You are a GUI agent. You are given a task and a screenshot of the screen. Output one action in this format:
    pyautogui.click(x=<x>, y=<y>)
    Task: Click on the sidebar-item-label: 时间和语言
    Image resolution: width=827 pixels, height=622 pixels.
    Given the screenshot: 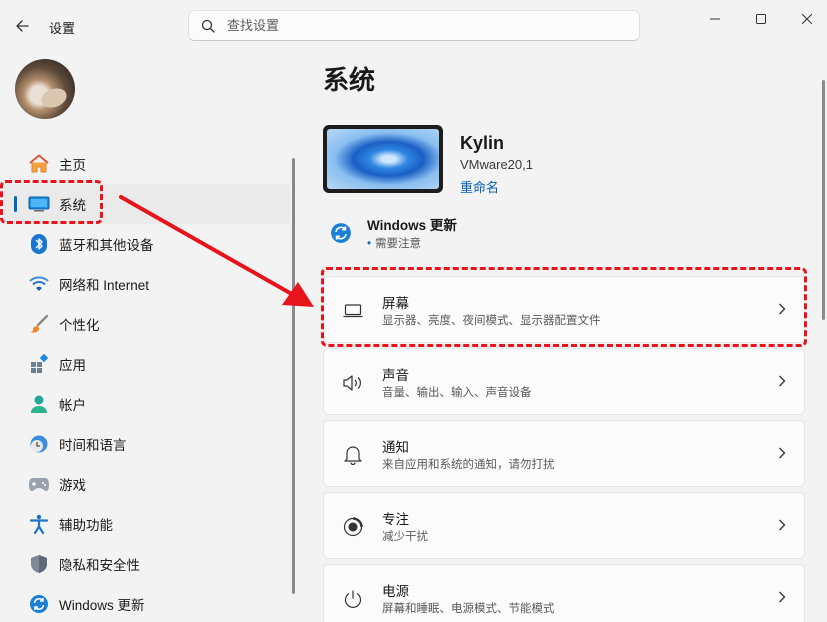 What is the action you would take?
    pyautogui.click(x=93, y=445)
    